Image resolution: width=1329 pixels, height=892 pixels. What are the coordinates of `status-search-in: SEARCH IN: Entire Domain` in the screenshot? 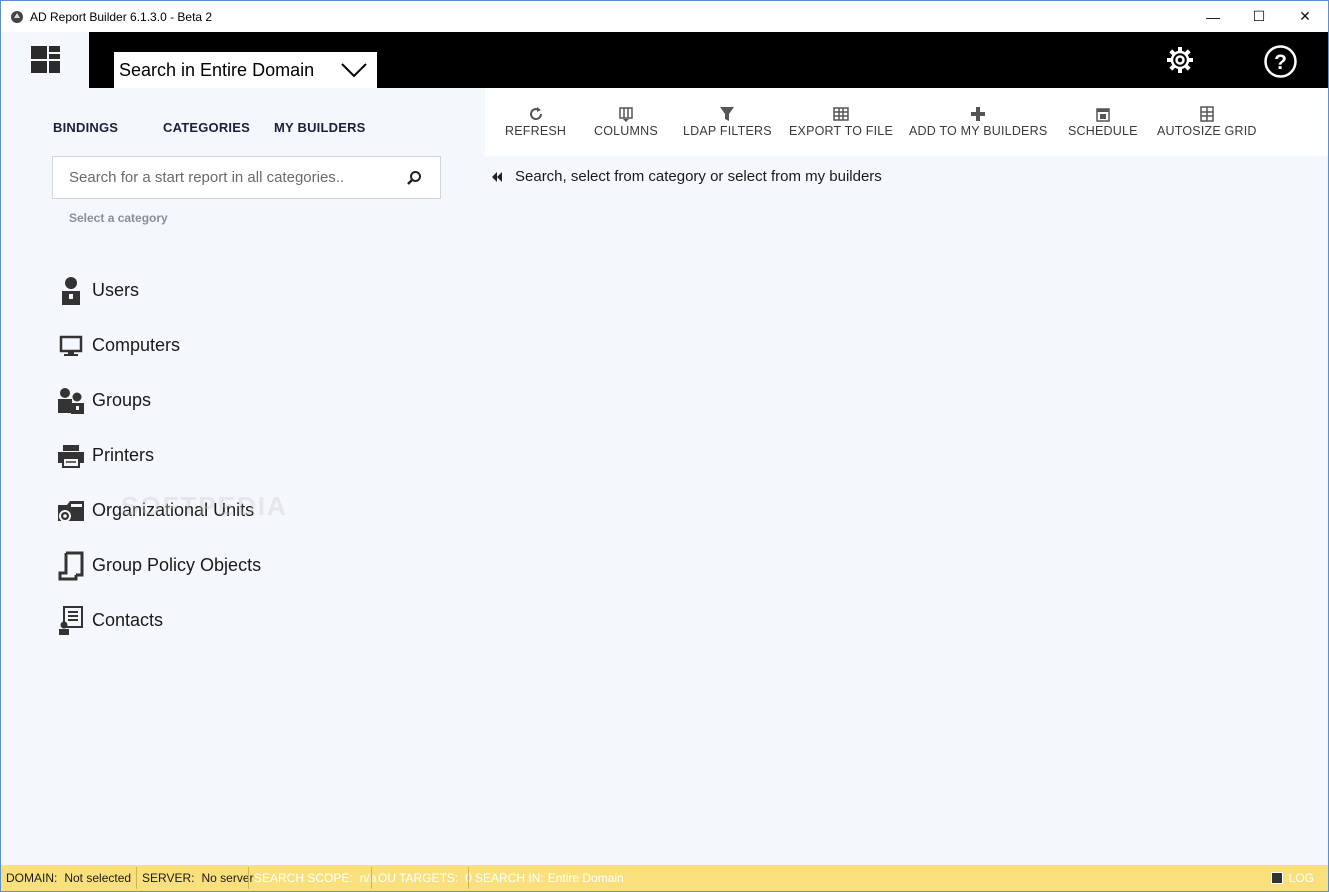 It's located at (549, 878).